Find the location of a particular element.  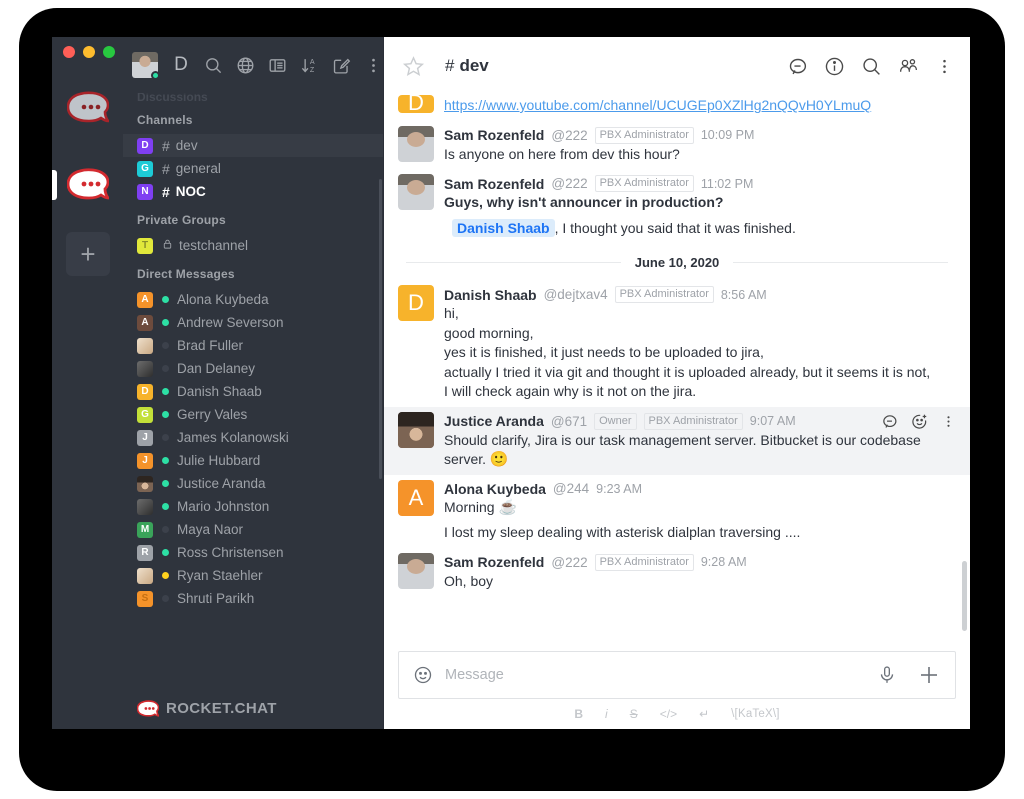

sidebar-item-ryan-staehler: Ryan Staehler is located at coordinates (253, 575).